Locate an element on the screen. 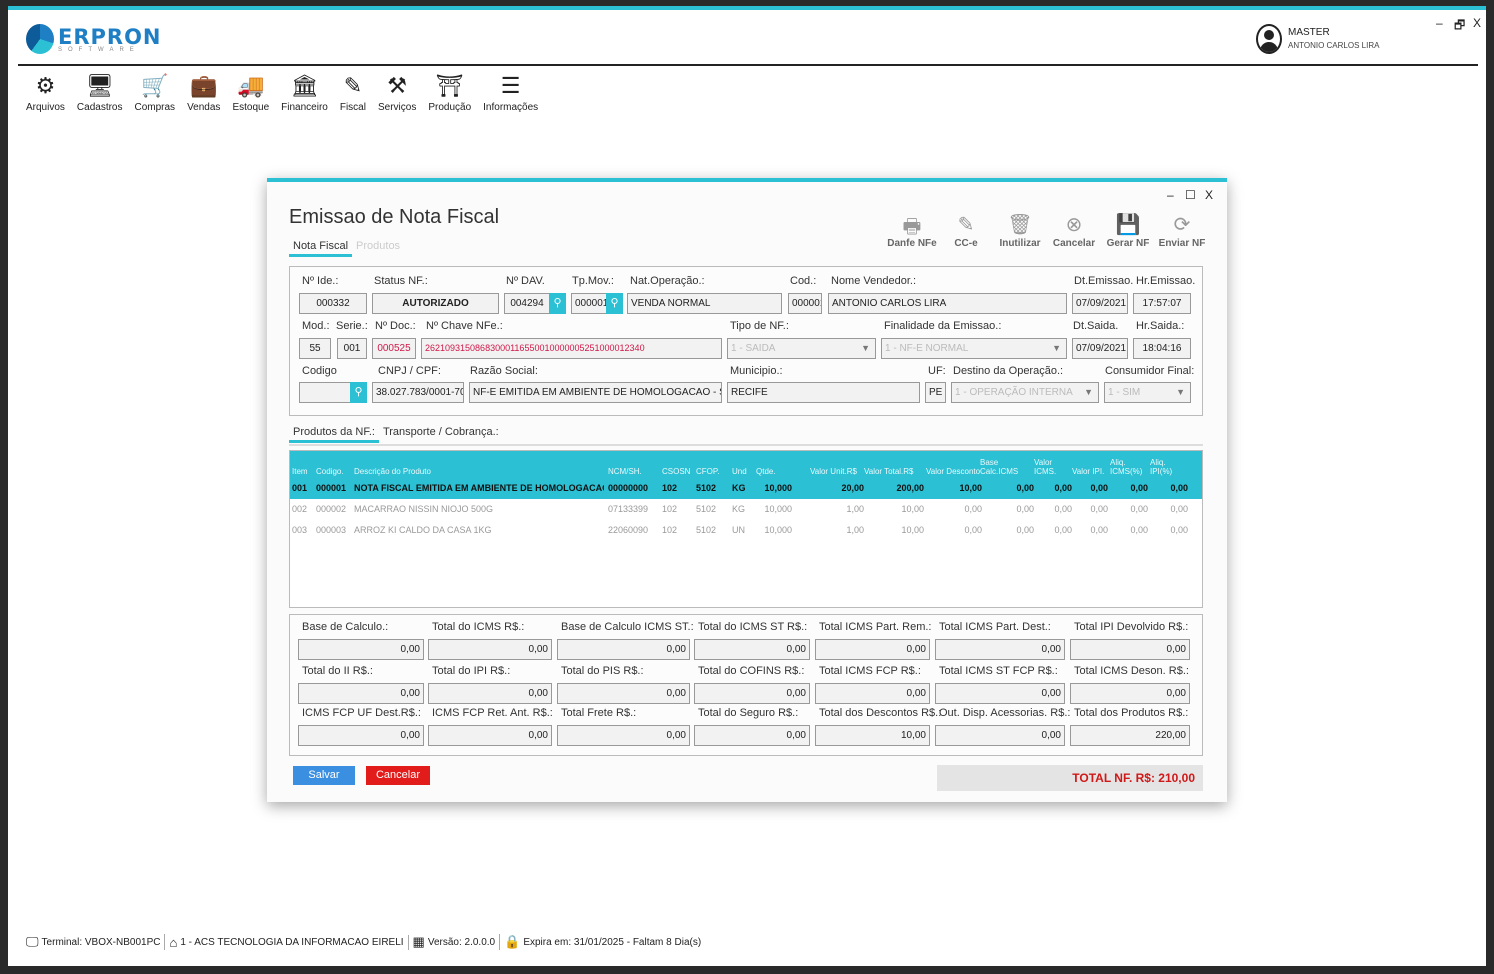  menu-arquivos: ⚙ Arquivos is located at coordinates (45, 91).